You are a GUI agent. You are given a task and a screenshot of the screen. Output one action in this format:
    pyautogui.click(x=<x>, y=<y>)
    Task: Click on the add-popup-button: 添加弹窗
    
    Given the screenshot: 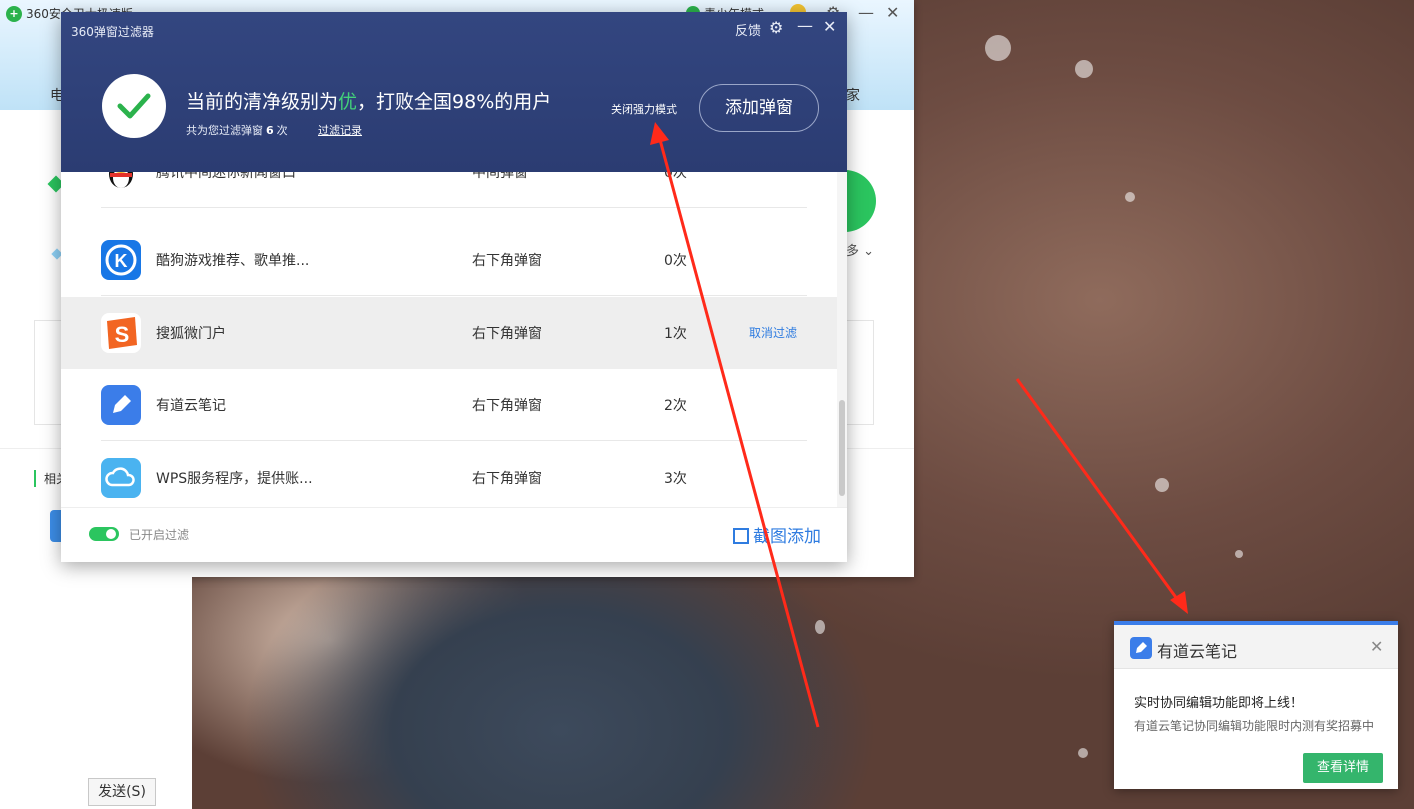 What is the action you would take?
    pyautogui.click(x=759, y=108)
    